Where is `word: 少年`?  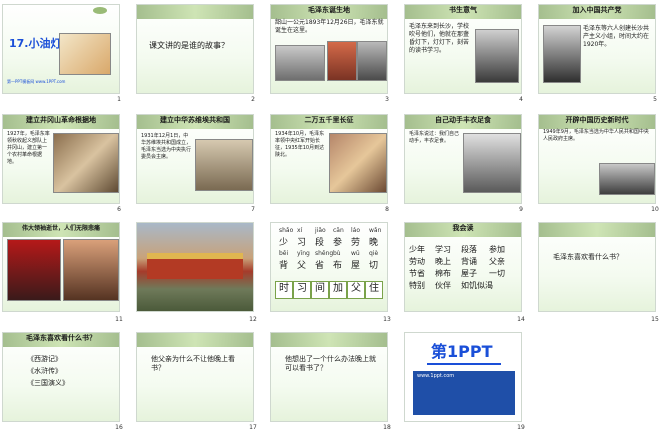
word: 少年 is located at coordinates (417, 249).